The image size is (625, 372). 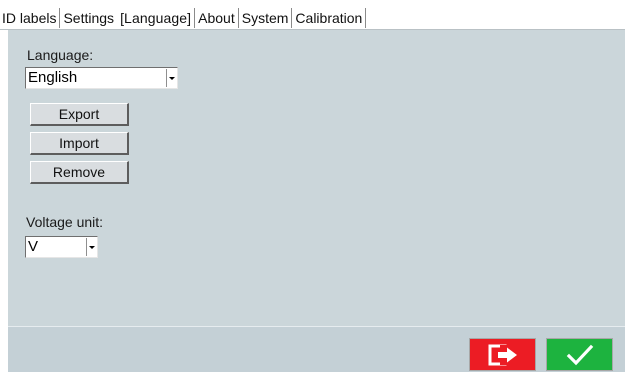 I want to click on checkmark-icon, so click(x=579, y=354).